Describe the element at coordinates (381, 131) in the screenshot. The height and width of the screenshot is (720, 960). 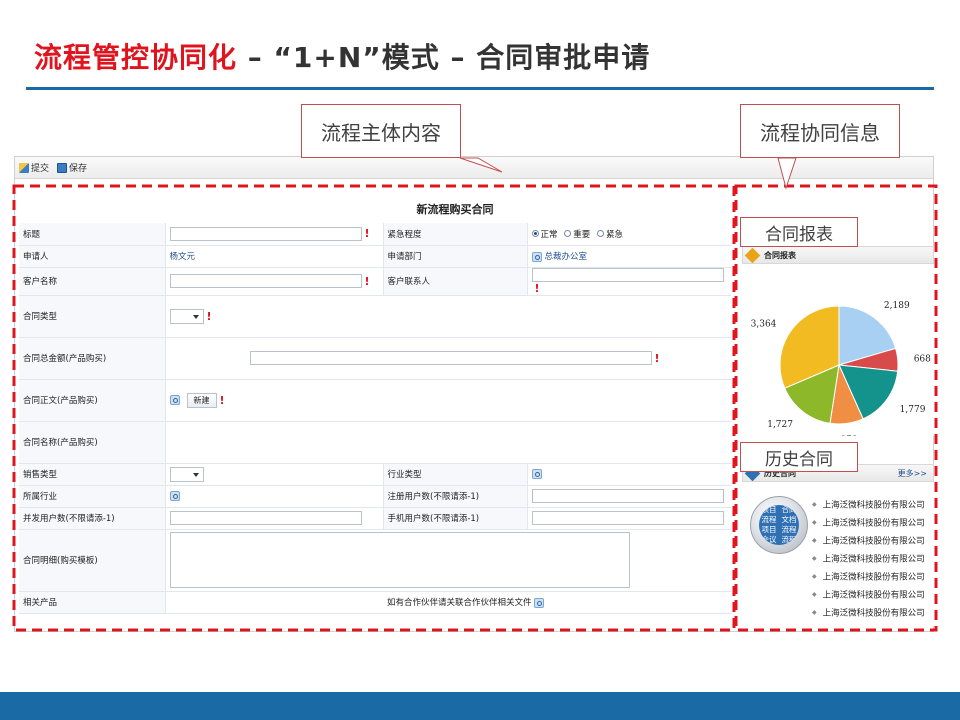
I see `callout-main-content: 流程主体内容` at that location.